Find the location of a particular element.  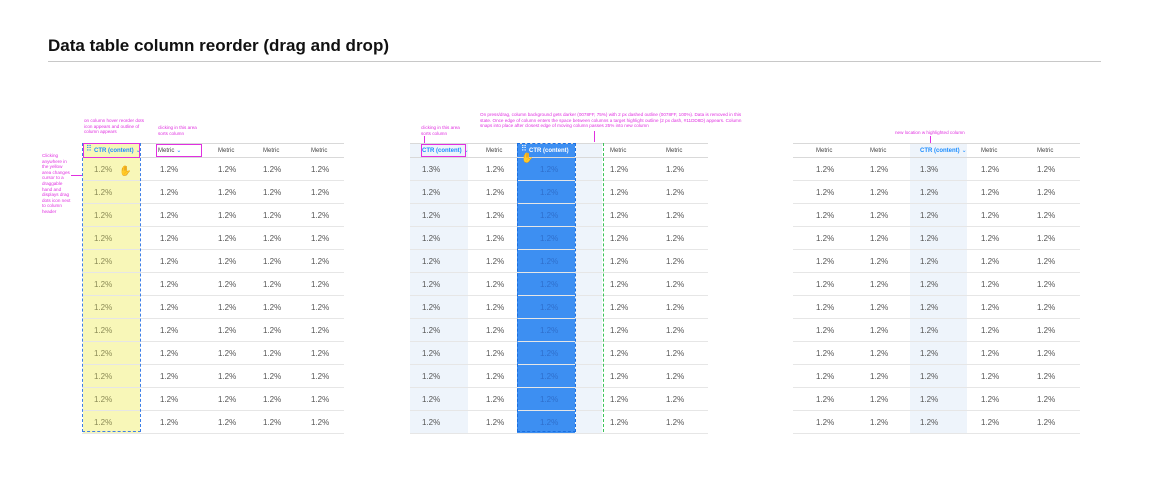

title-divider is located at coordinates (574, 61).